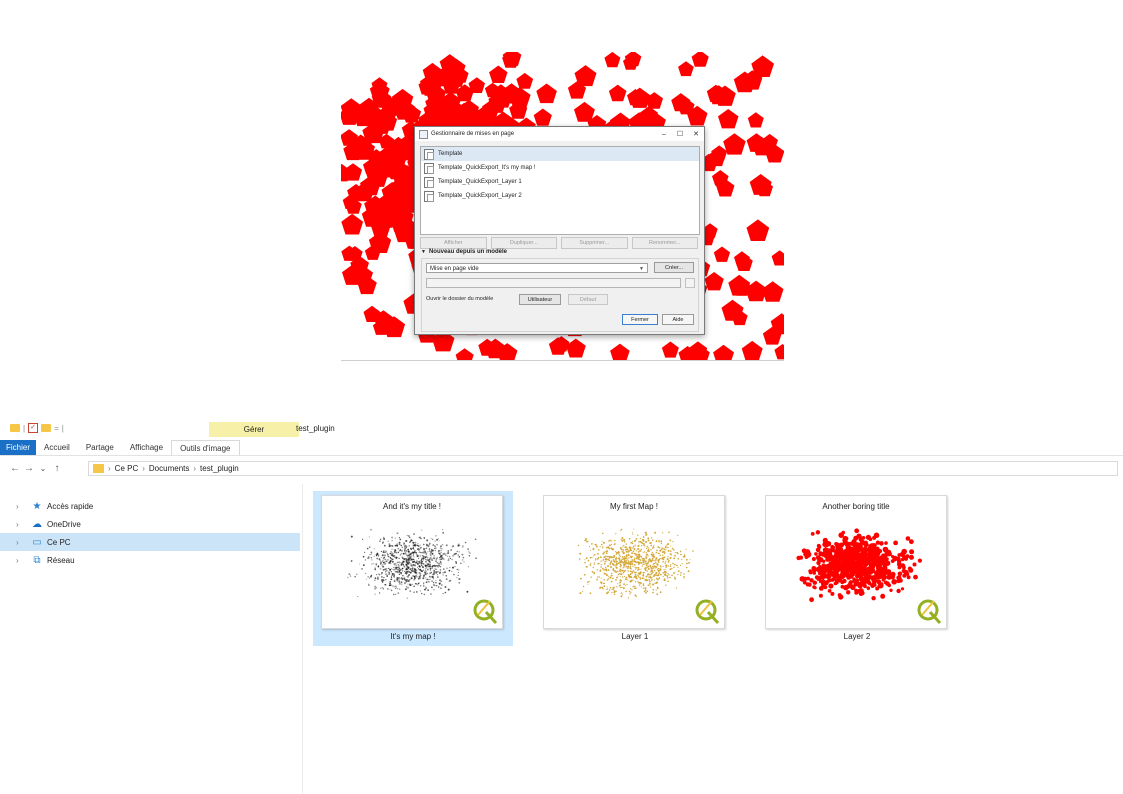 The height and width of the screenshot is (794, 1123). I want to click on default-folder-button: Défaut, so click(588, 299).